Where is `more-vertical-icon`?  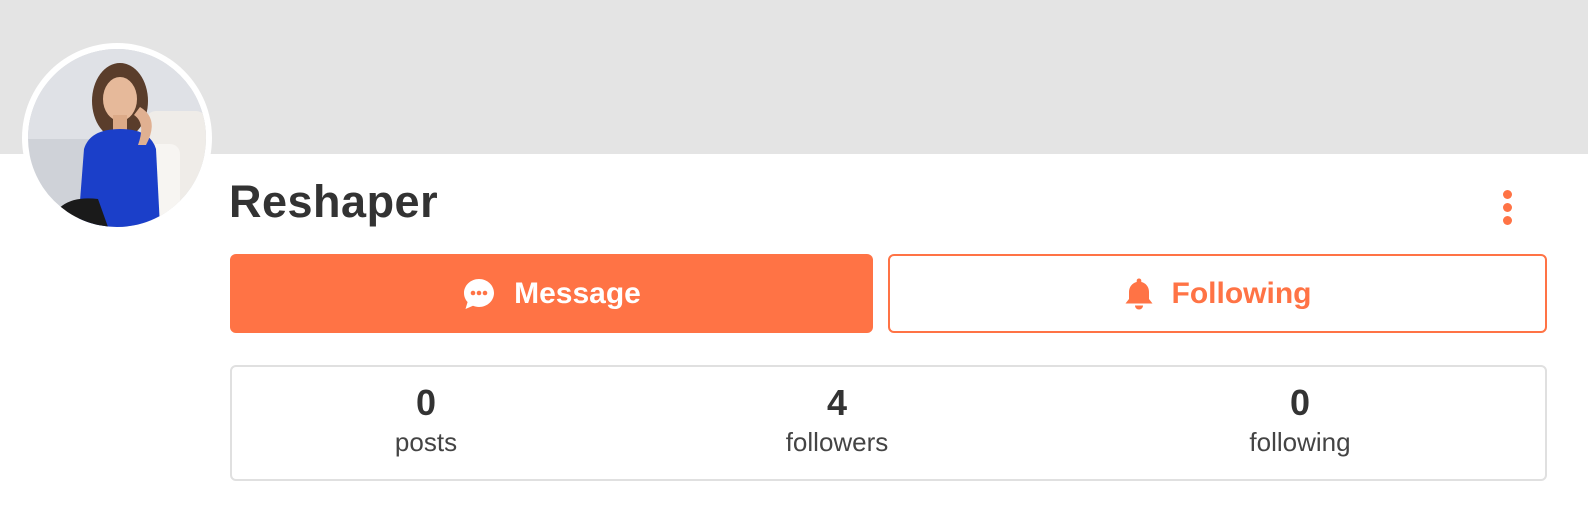 more-vertical-icon is located at coordinates (1507, 194).